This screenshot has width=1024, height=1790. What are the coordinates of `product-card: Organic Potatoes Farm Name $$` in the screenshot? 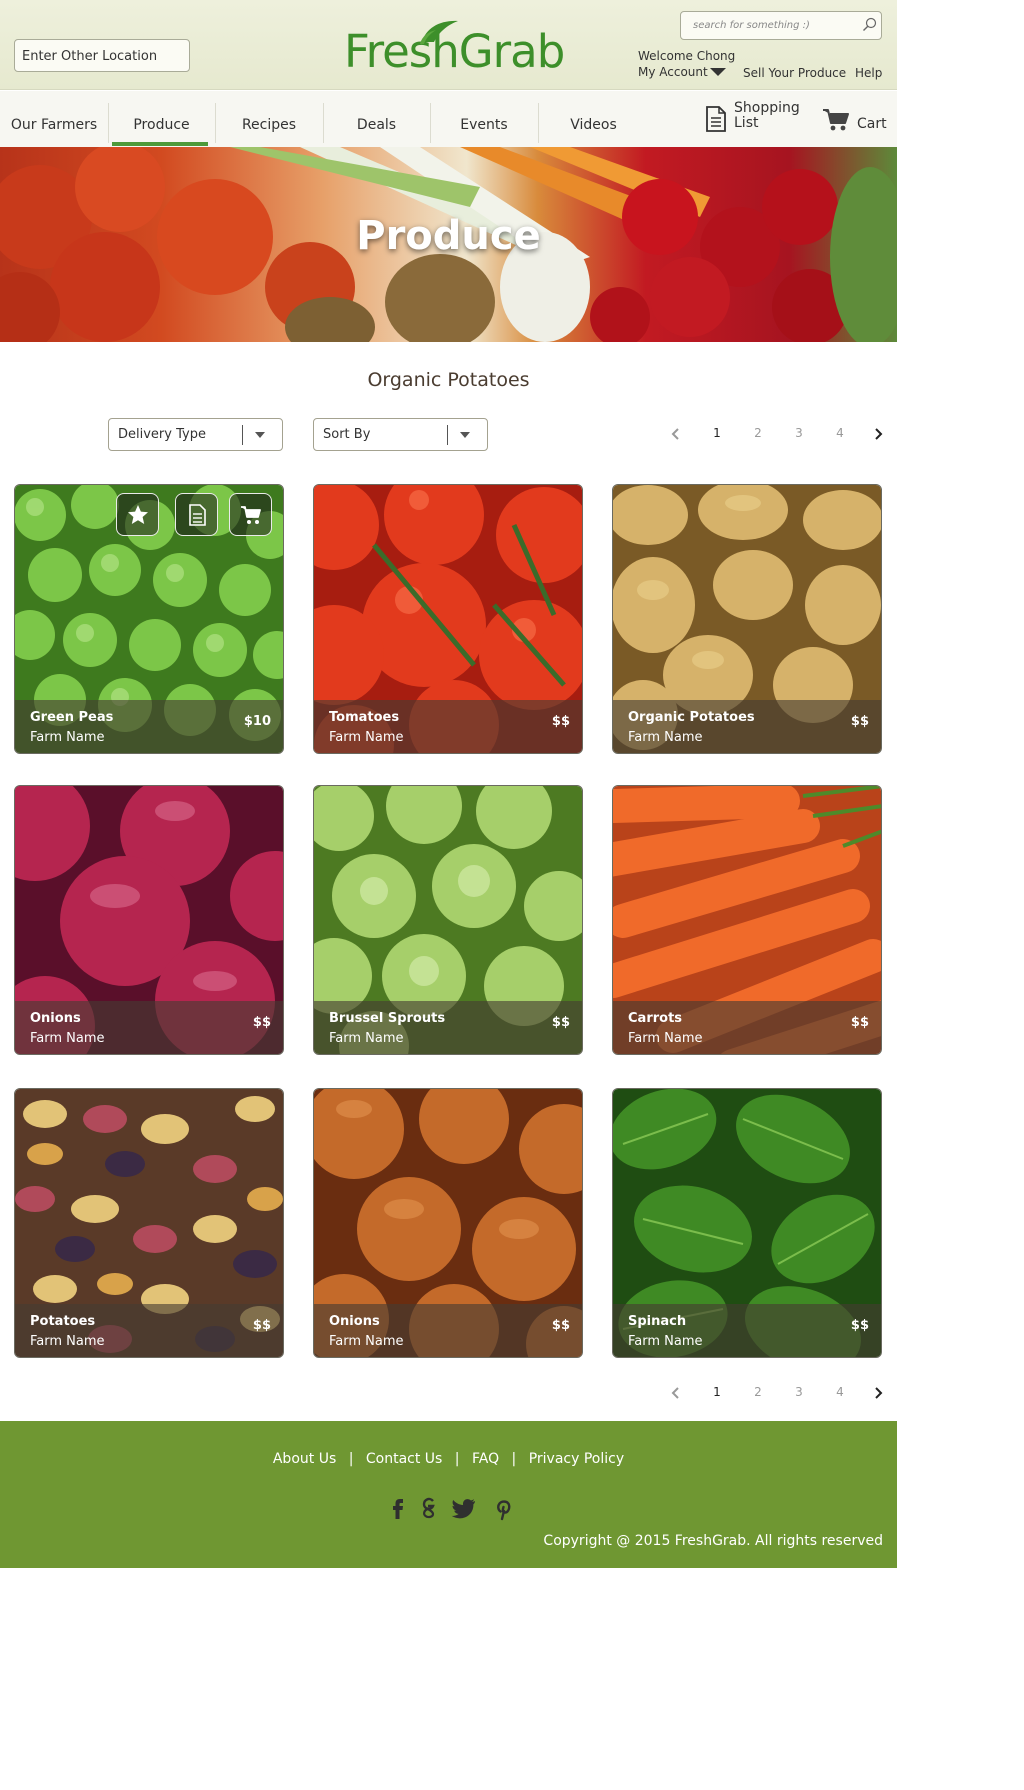 It's located at (747, 619).